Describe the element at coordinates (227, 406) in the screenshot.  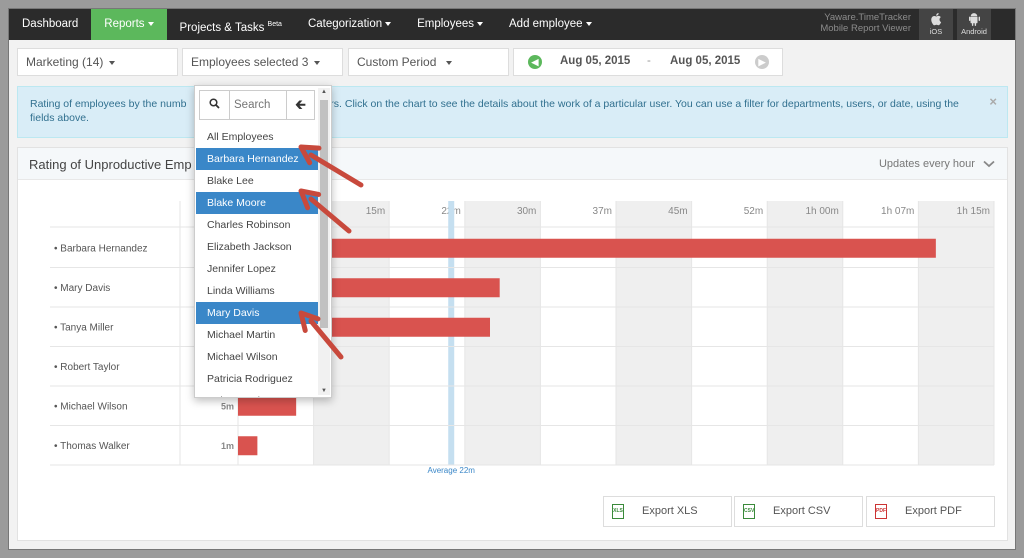
I see `value-label: 5m` at that location.